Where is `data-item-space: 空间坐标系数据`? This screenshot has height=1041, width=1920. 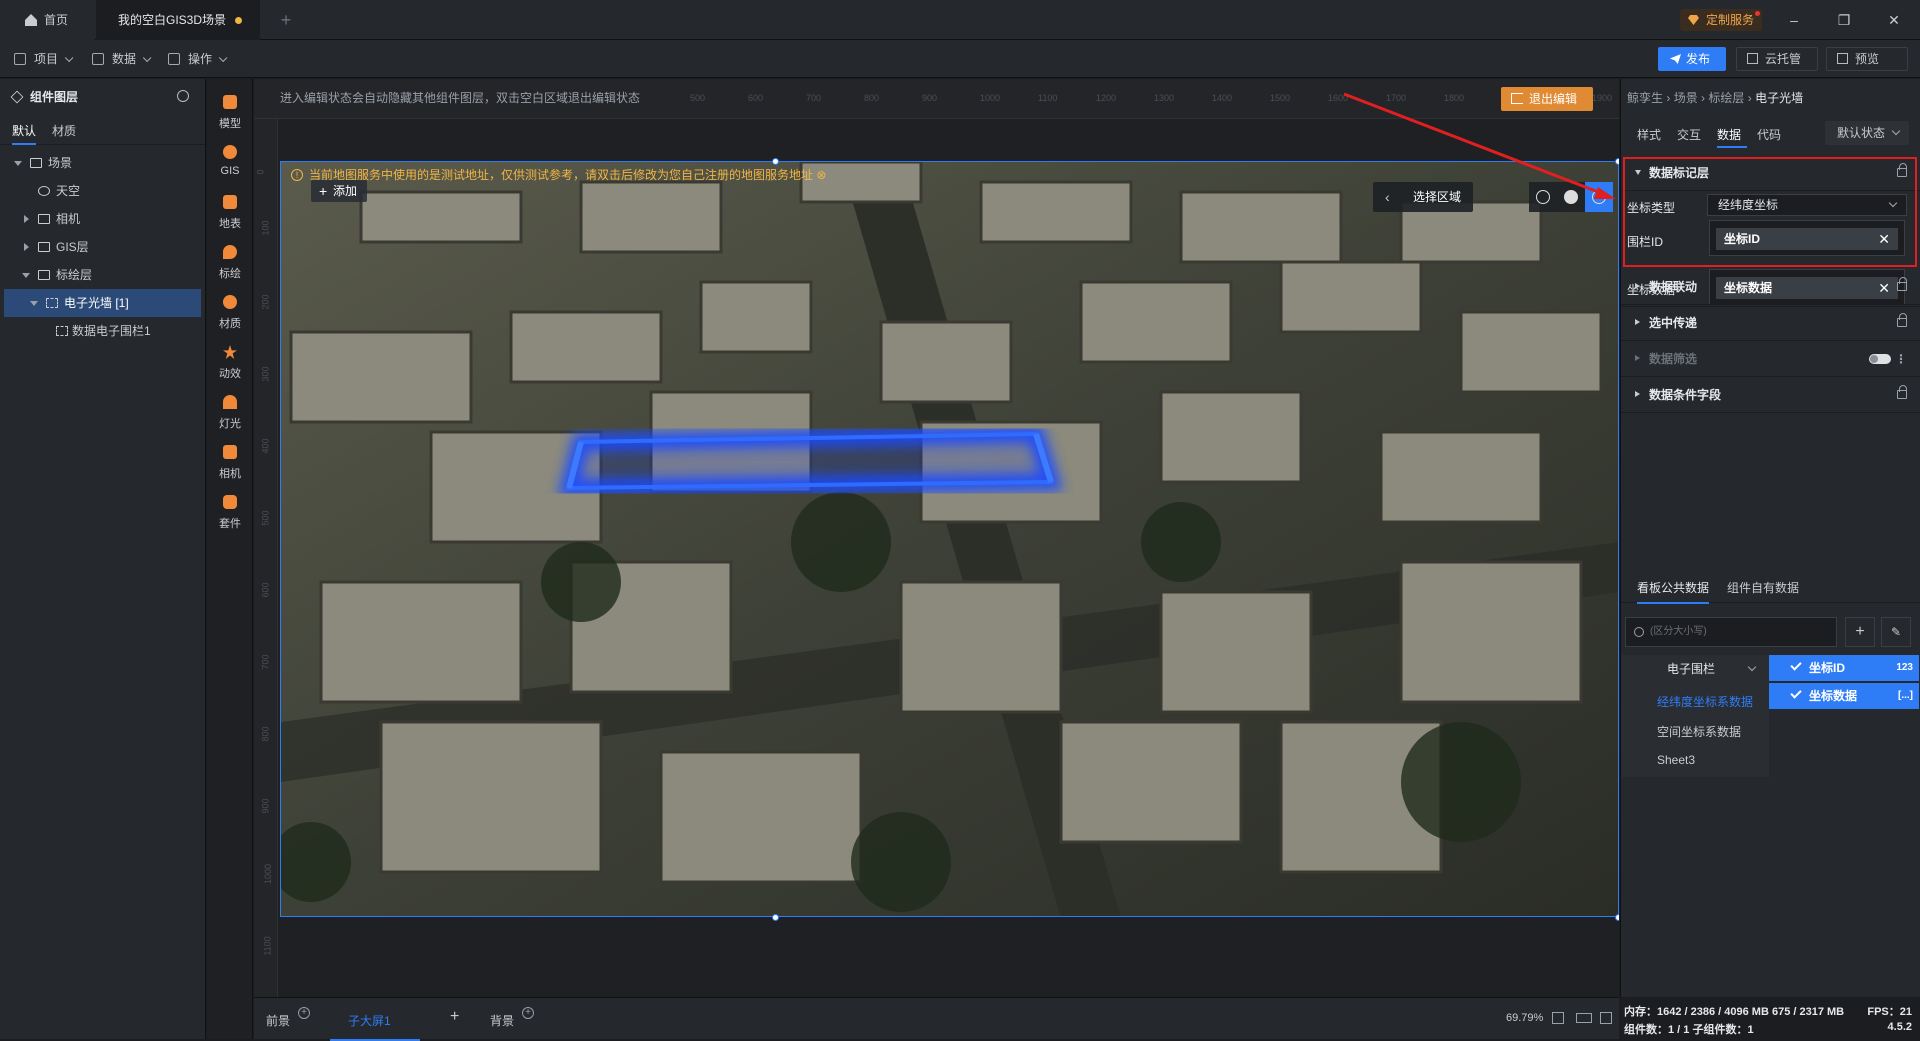
data-item-space: 空间坐标系数据 is located at coordinates (1699, 731).